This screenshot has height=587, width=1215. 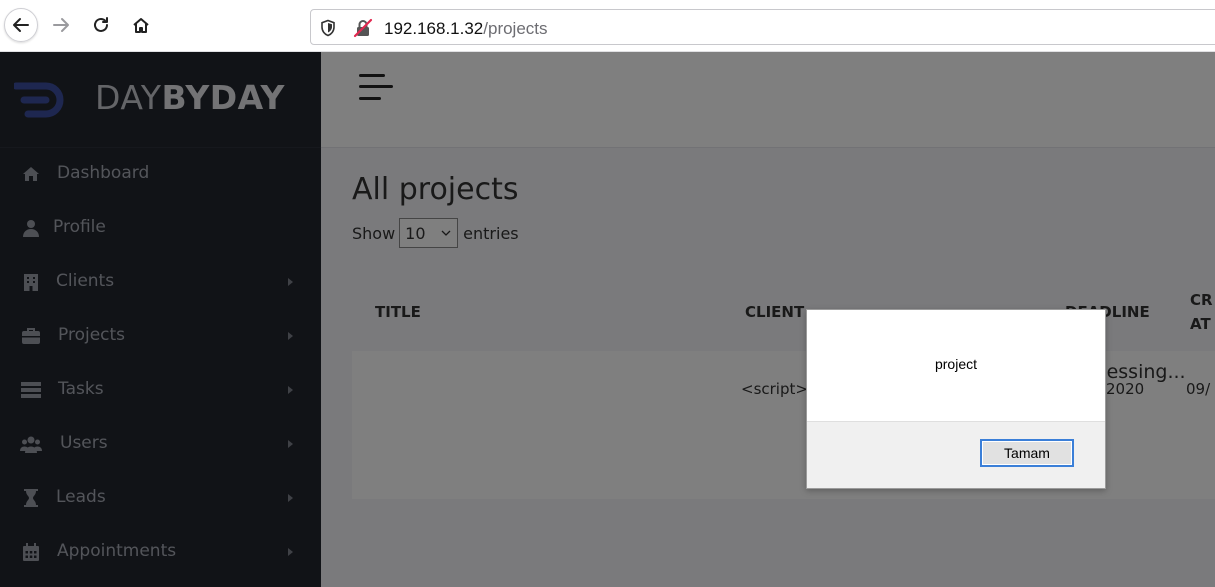 I want to click on alert-dialog: project Tamam, so click(x=956, y=399).